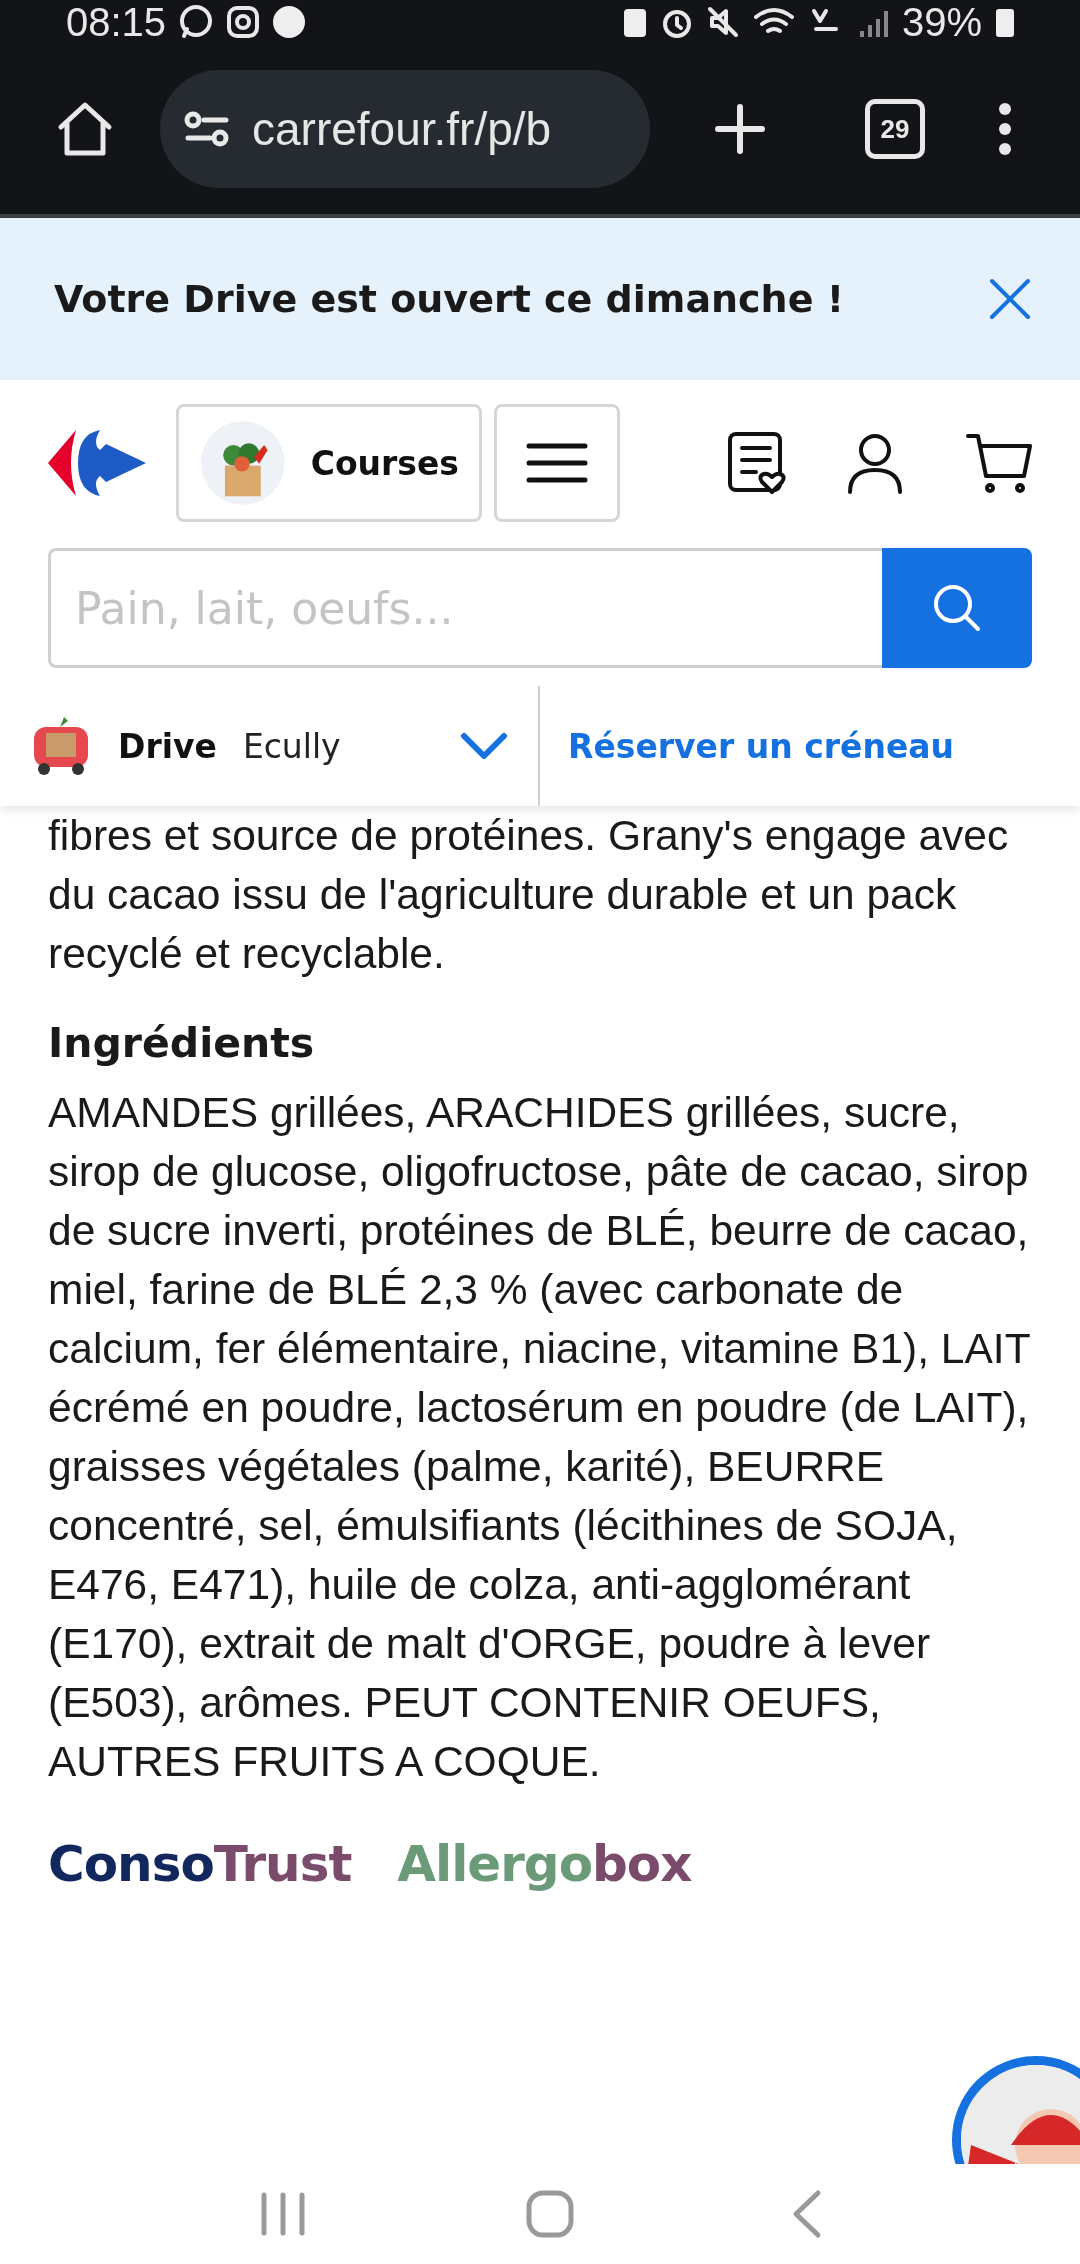  What do you see at coordinates (200, 1864) in the screenshot?
I see `consotrust-logo: ConsoTrust` at bounding box center [200, 1864].